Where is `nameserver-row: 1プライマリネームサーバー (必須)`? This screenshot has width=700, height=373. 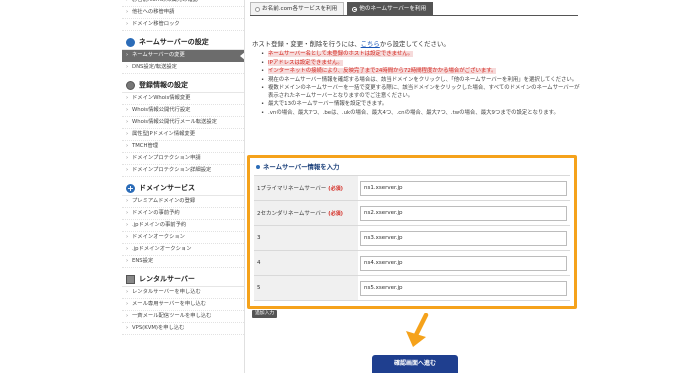
nameserver-row: 1プライマリネームサーバー (必須) is located at coordinates (412, 188).